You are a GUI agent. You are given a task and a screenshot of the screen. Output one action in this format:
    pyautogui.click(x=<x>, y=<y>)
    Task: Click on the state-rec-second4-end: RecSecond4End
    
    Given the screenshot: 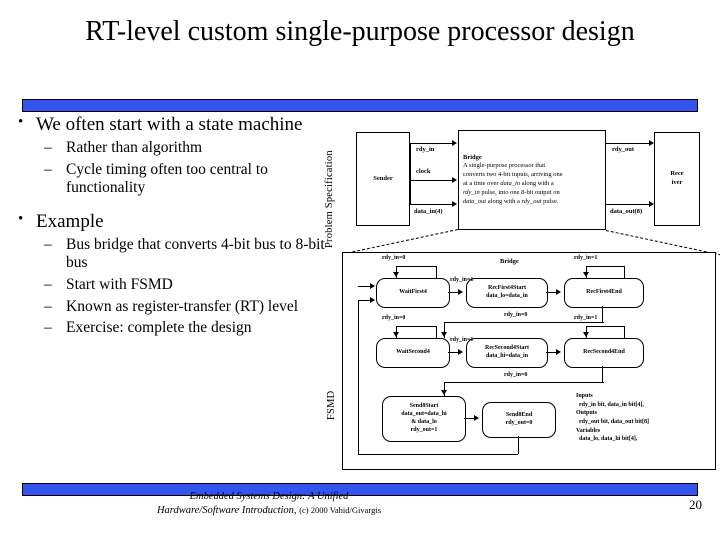 What is the action you would take?
    pyautogui.click(x=604, y=353)
    